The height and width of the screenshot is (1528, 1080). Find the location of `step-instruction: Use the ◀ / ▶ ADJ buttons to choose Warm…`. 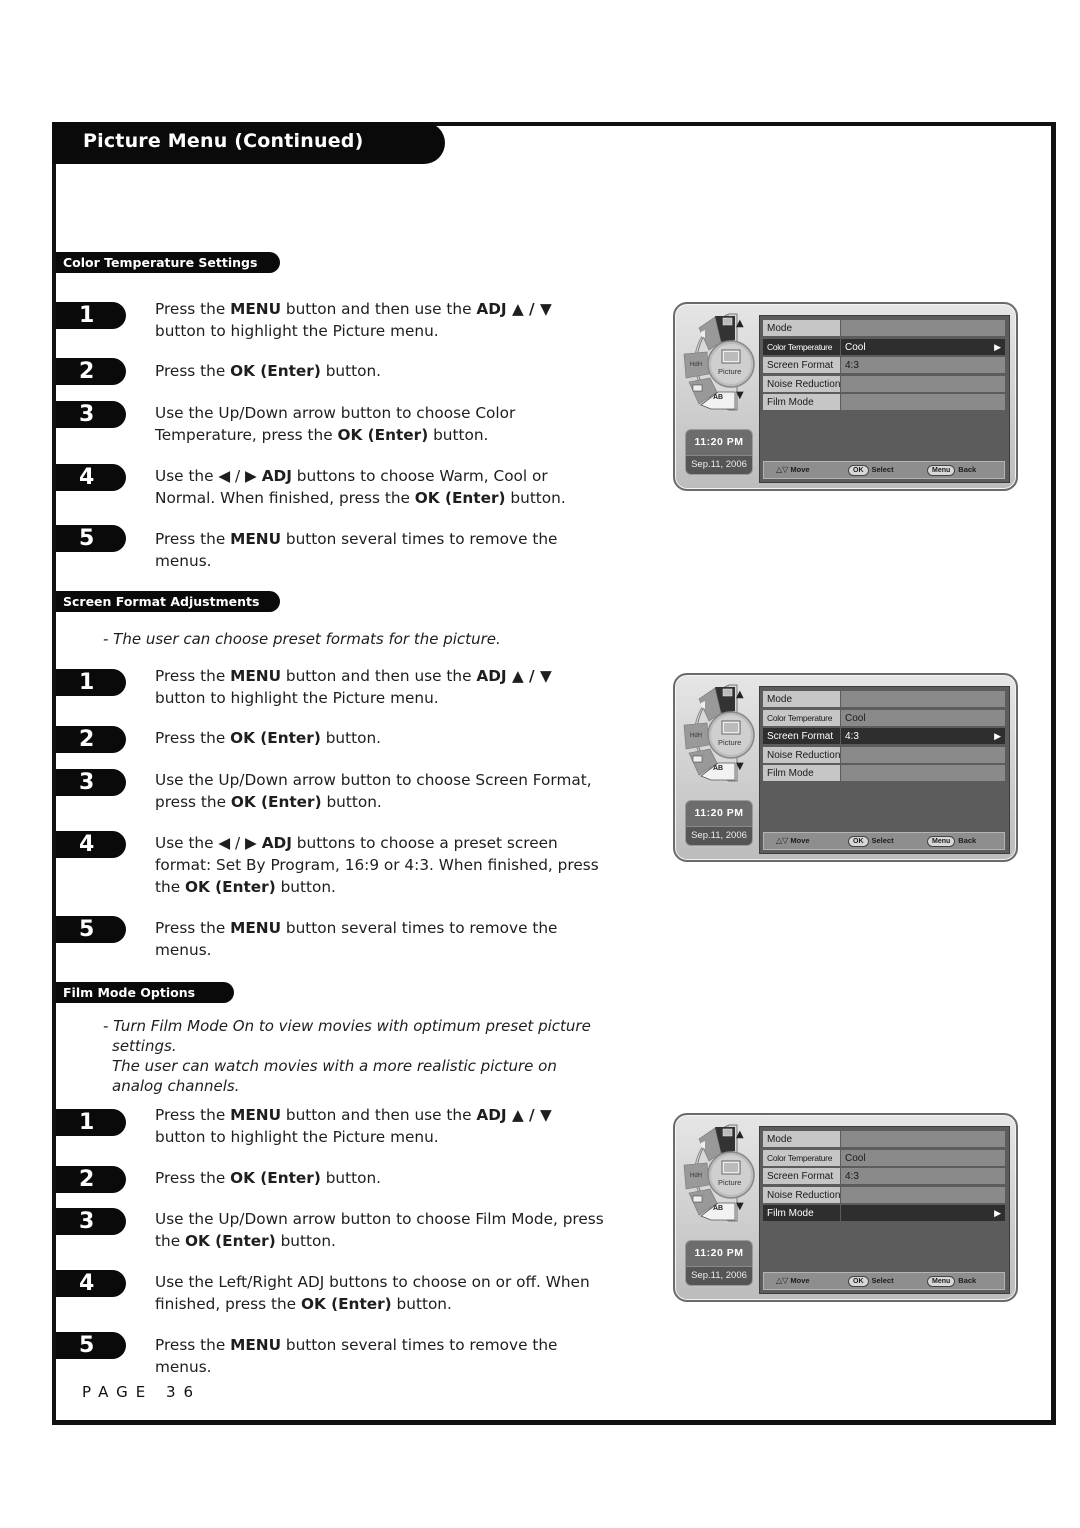

step-instruction: Use the ◀ / ▶ ADJ buttons to choose Warm… is located at coordinates (360, 487).